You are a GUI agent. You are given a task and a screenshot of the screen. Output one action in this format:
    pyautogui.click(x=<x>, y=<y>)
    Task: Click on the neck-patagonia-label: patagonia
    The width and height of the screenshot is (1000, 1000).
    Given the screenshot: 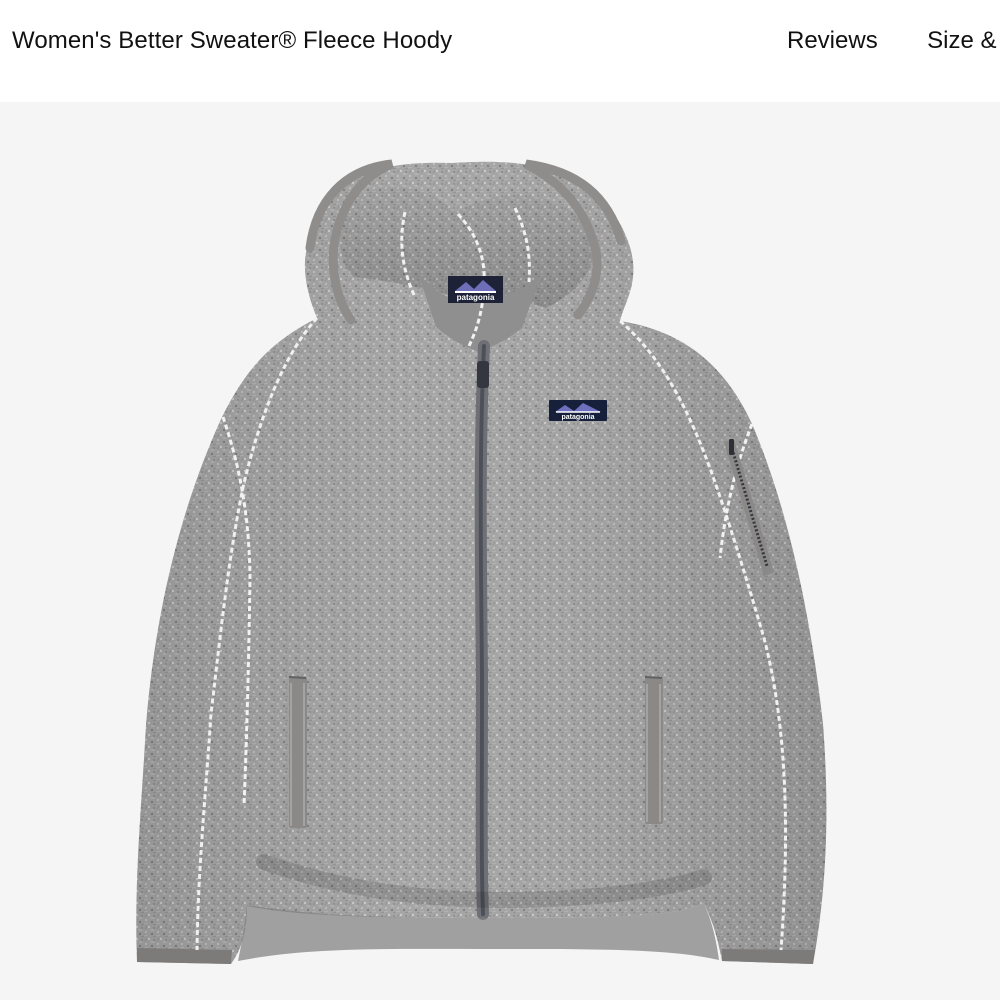 What is the action you would take?
    pyautogui.click(x=475, y=289)
    